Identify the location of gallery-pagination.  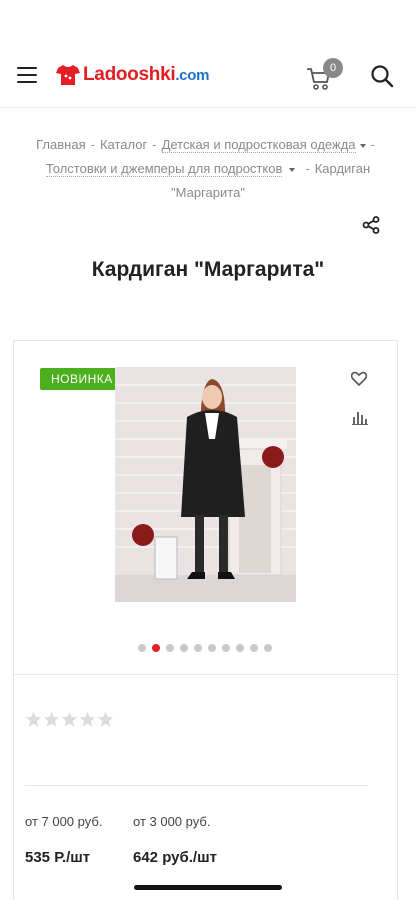
(208, 649).